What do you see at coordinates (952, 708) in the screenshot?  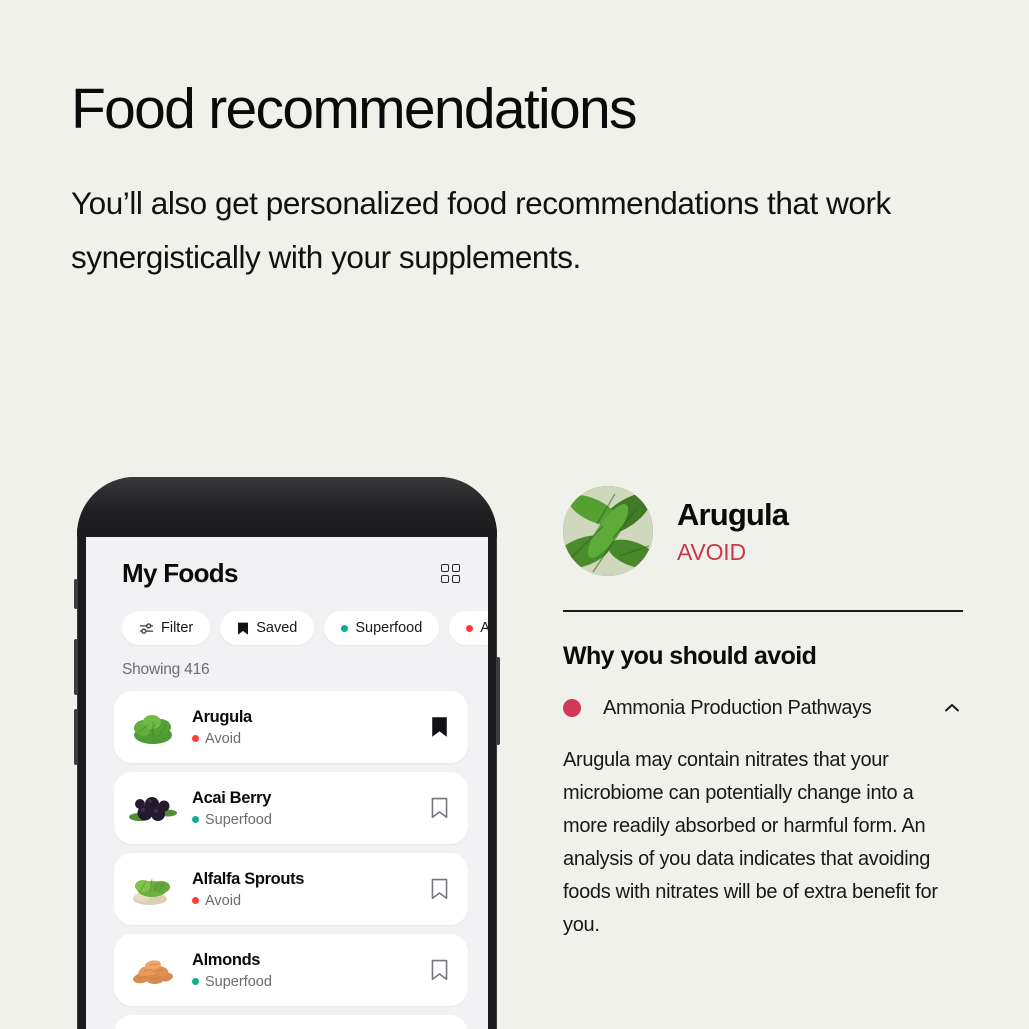 I see `chevron-up-icon` at bounding box center [952, 708].